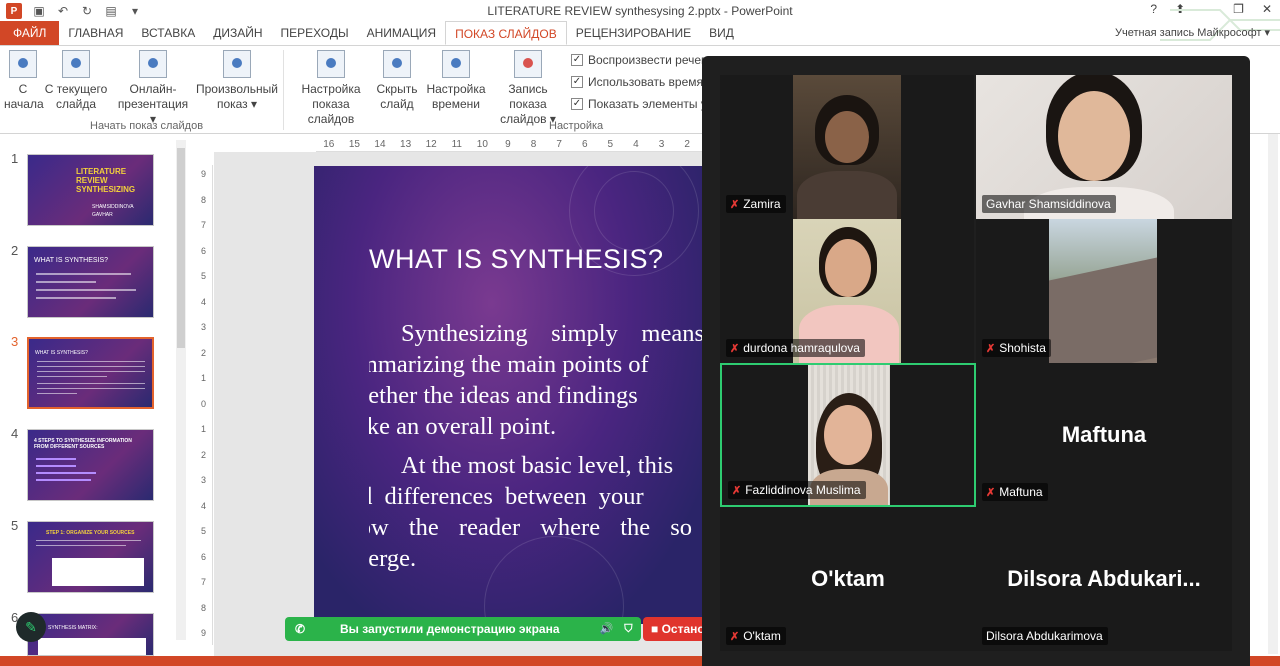 The width and height of the screenshot is (1280, 666). Describe the element at coordinates (300, 629) in the screenshot. I see `share-phone-icon: ✆` at that location.